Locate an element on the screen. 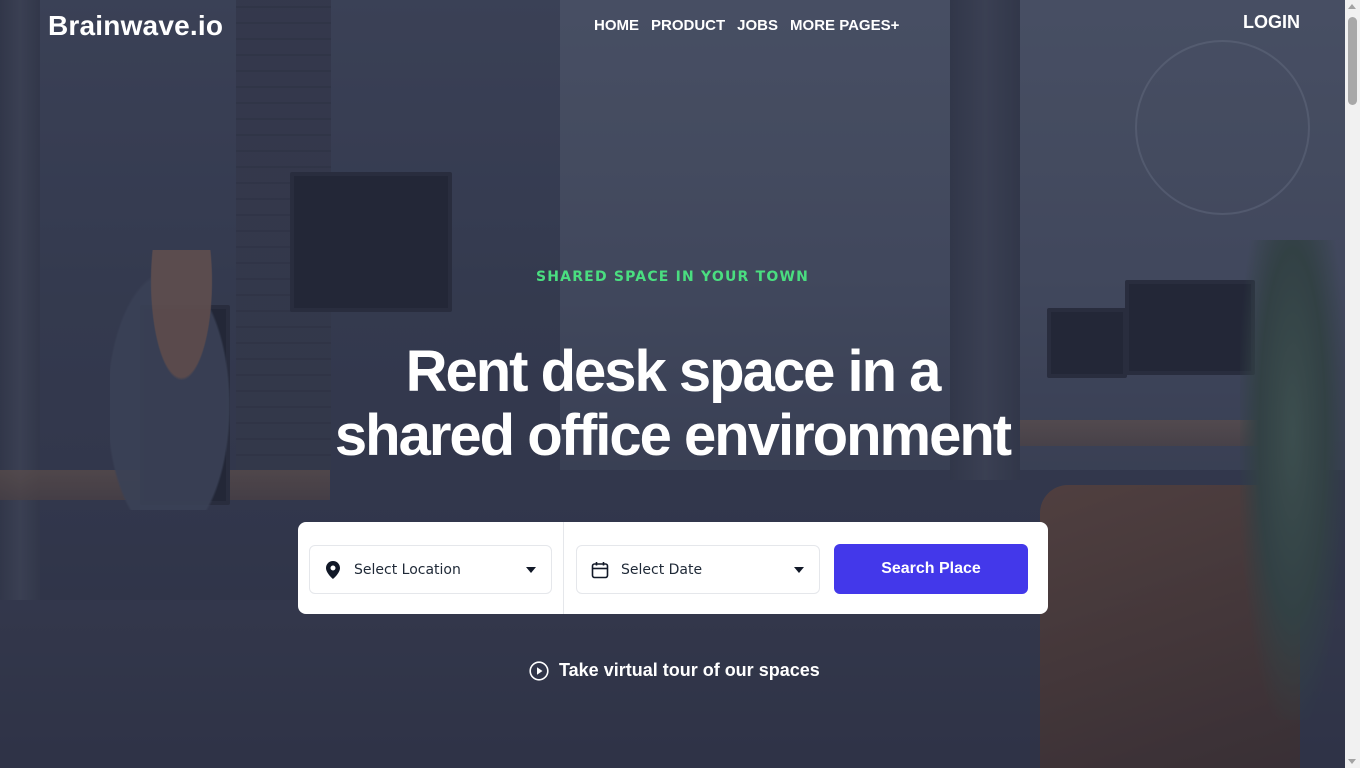 The width and height of the screenshot is (1360, 768). calendar-icon is located at coordinates (600, 570).